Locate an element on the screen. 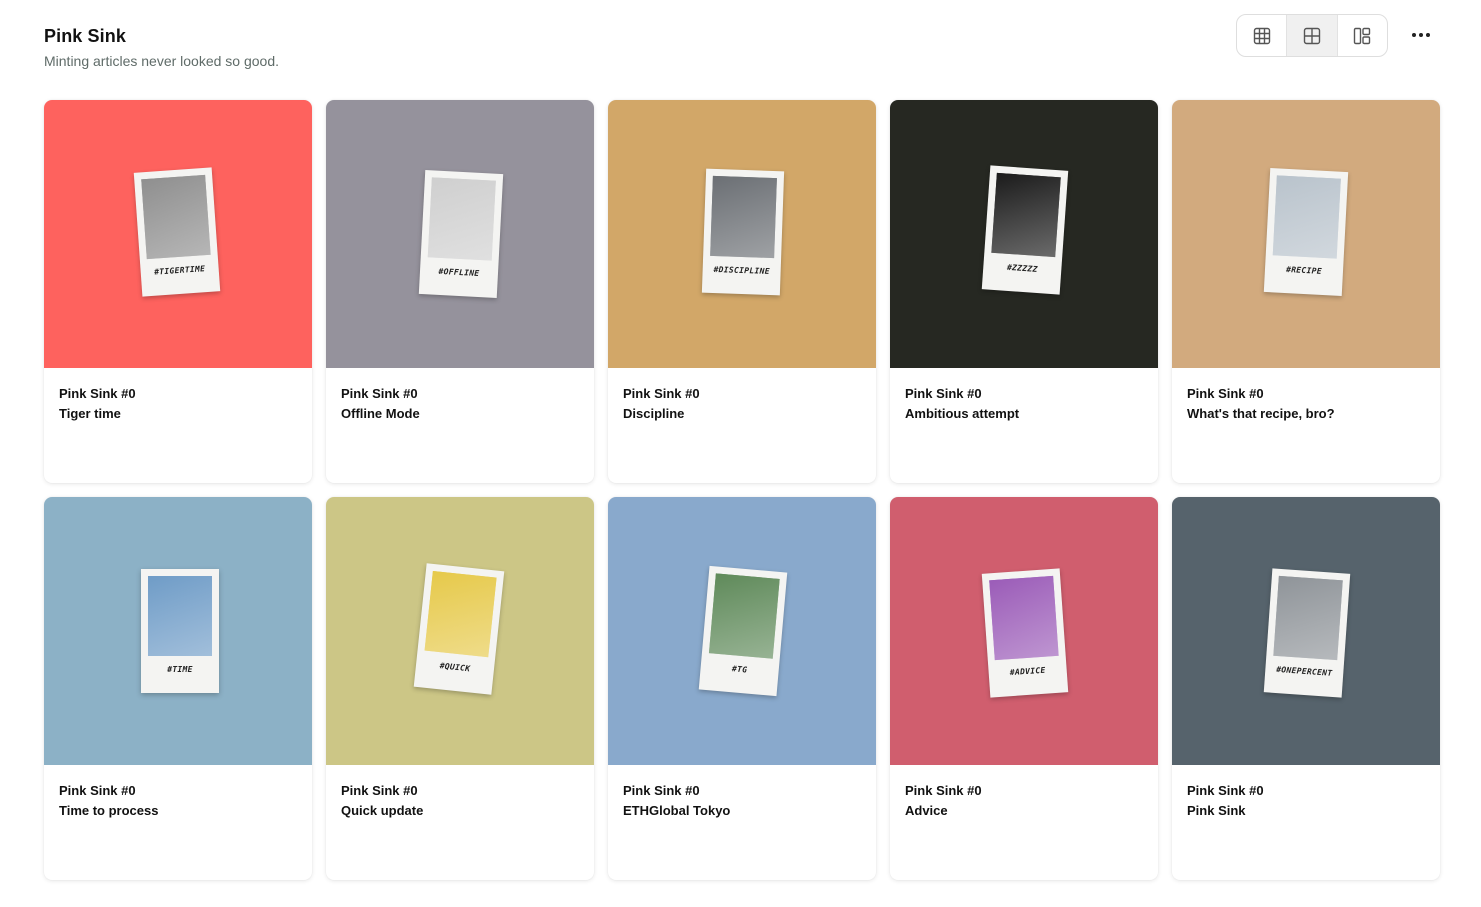  card-title: What's that recipe, bro? is located at coordinates (1261, 413).